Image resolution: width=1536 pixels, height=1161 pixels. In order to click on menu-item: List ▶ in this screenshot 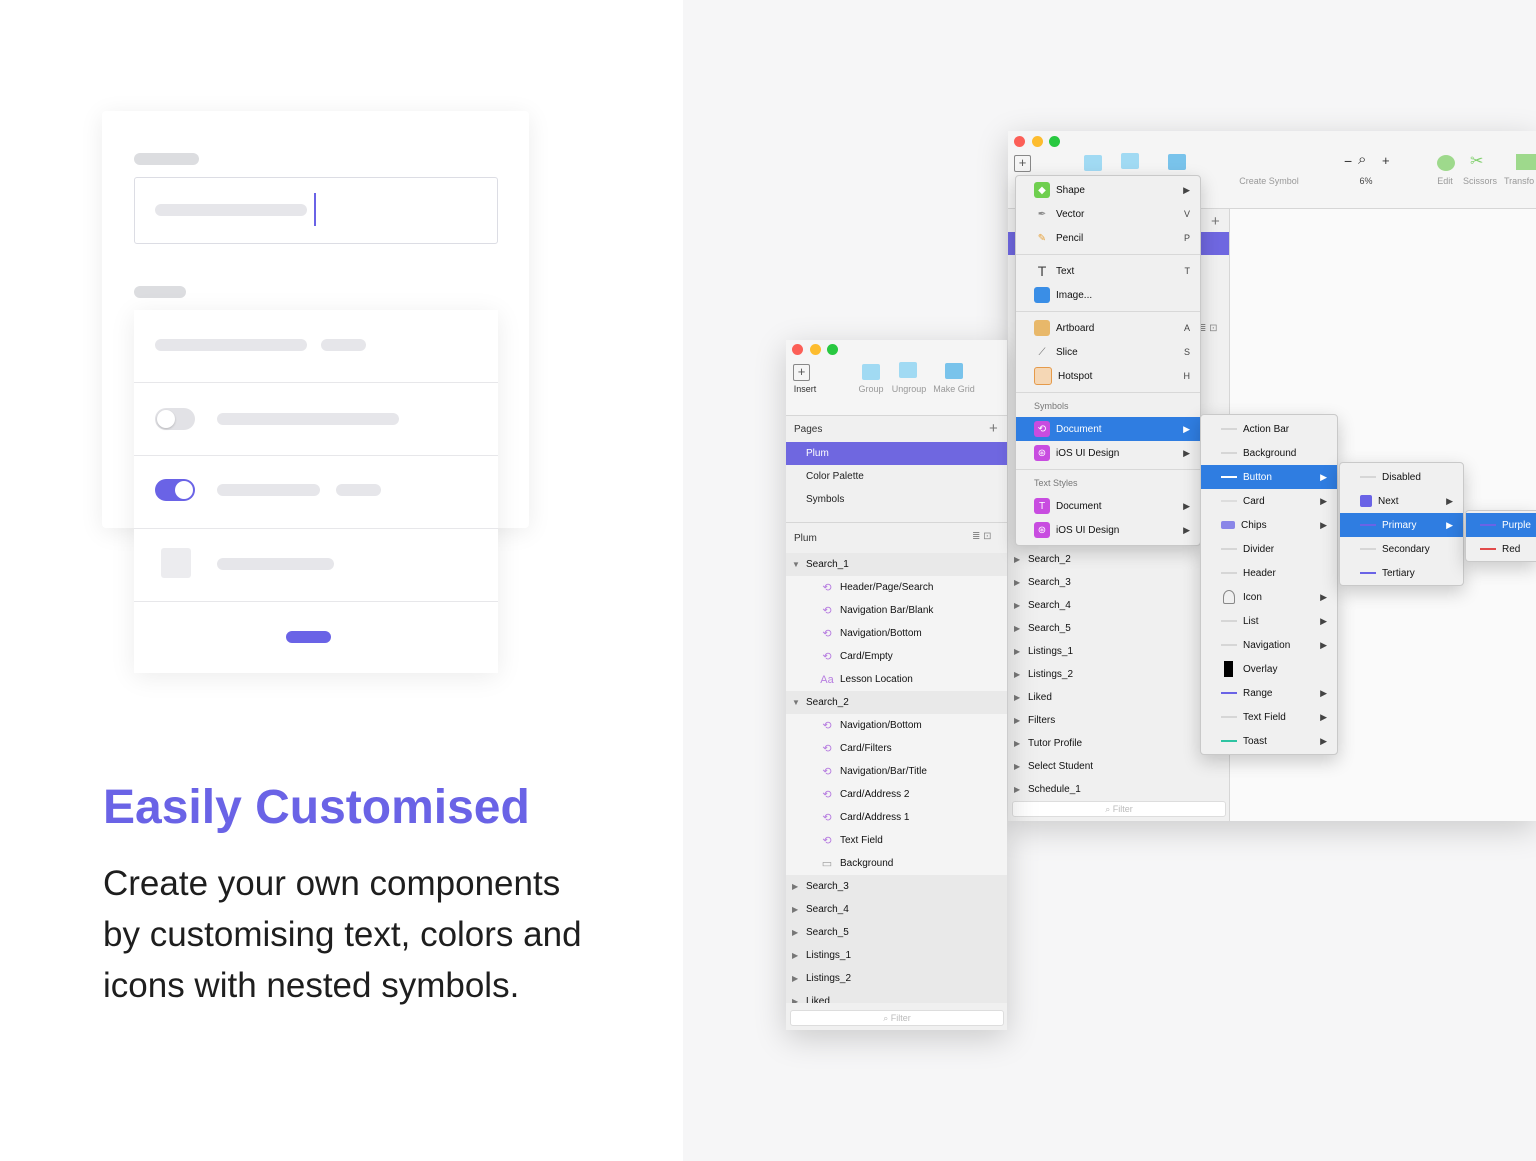, I will do `click(1269, 621)`.